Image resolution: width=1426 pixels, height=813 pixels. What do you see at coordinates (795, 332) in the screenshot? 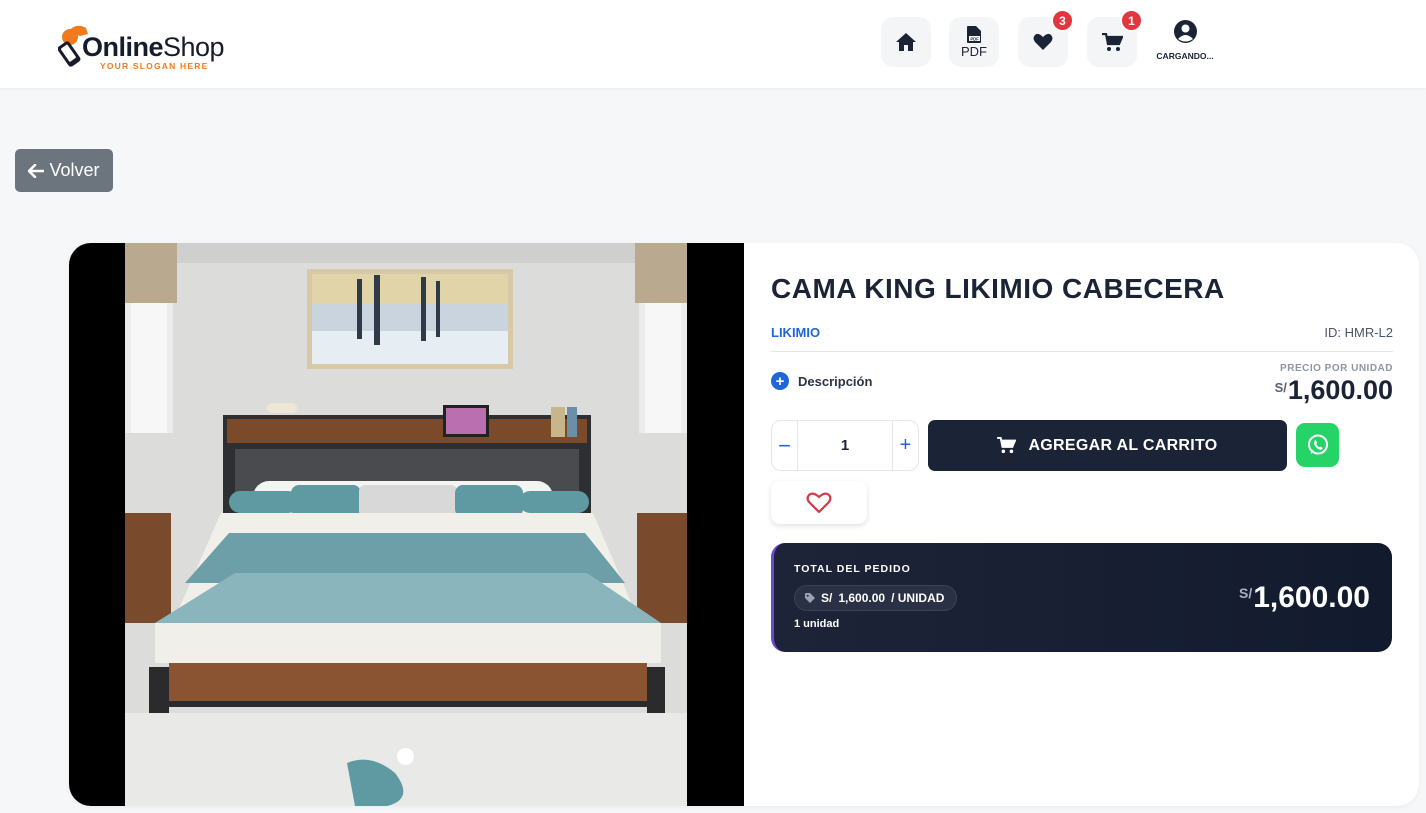
I see `product-brand: LIKIMIO` at bounding box center [795, 332].